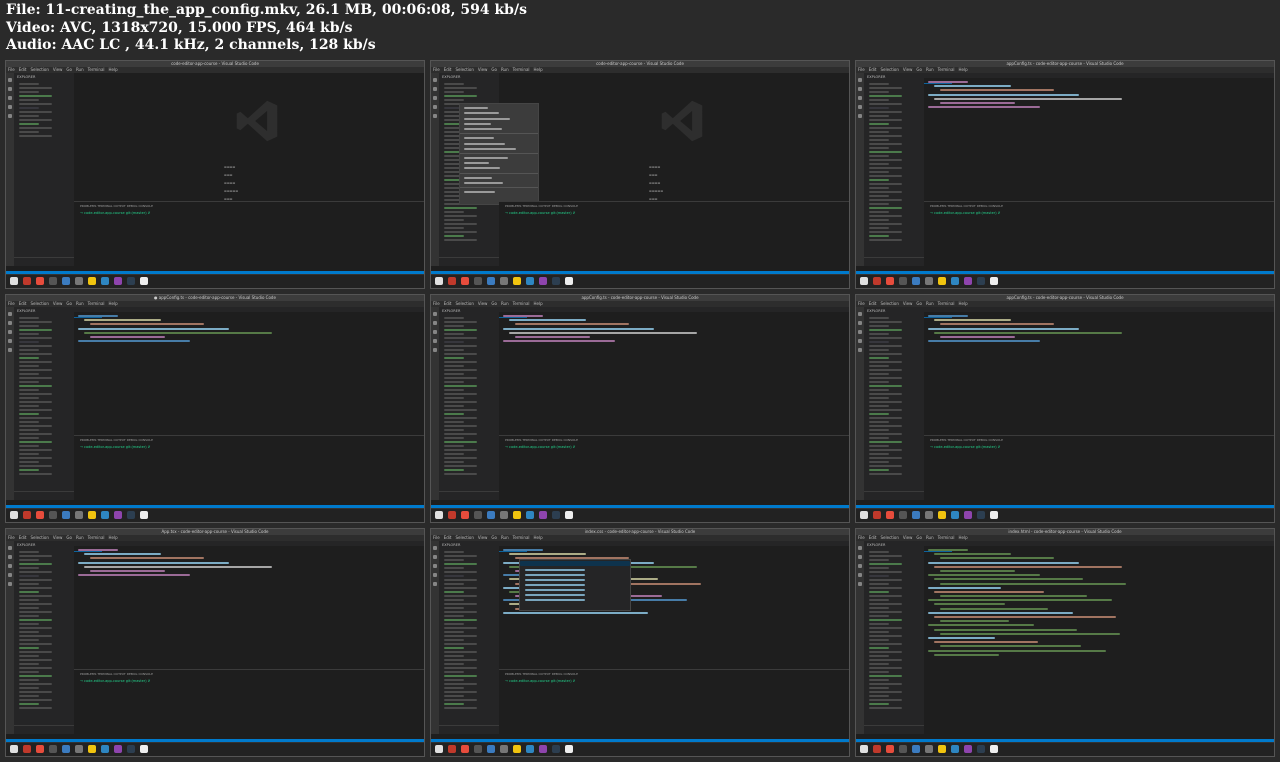  I want to click on chrome-icon, so click(92, 749).